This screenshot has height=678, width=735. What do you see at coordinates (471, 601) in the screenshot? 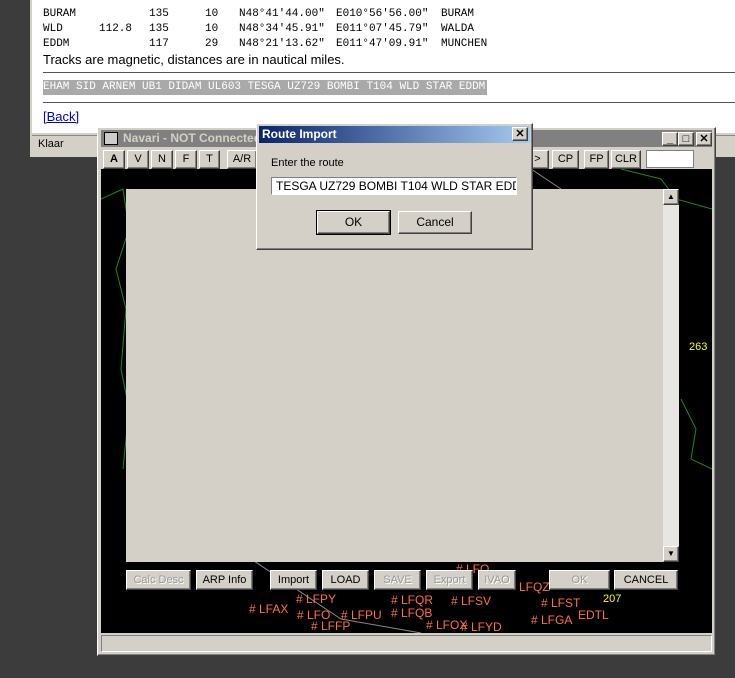
I see `map-label: # LFSV` at bounding box center [471, 601].